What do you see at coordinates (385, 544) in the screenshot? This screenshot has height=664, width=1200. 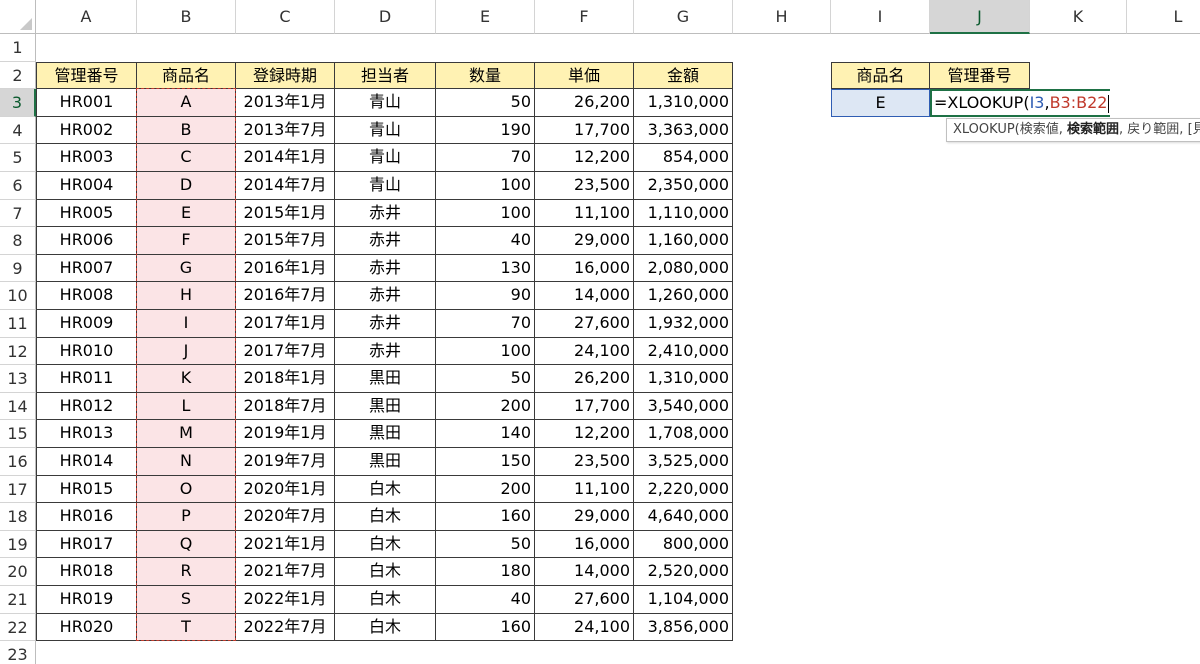 I see `table-cell-r17-c4: 白木` at bounding box center [385, 544].